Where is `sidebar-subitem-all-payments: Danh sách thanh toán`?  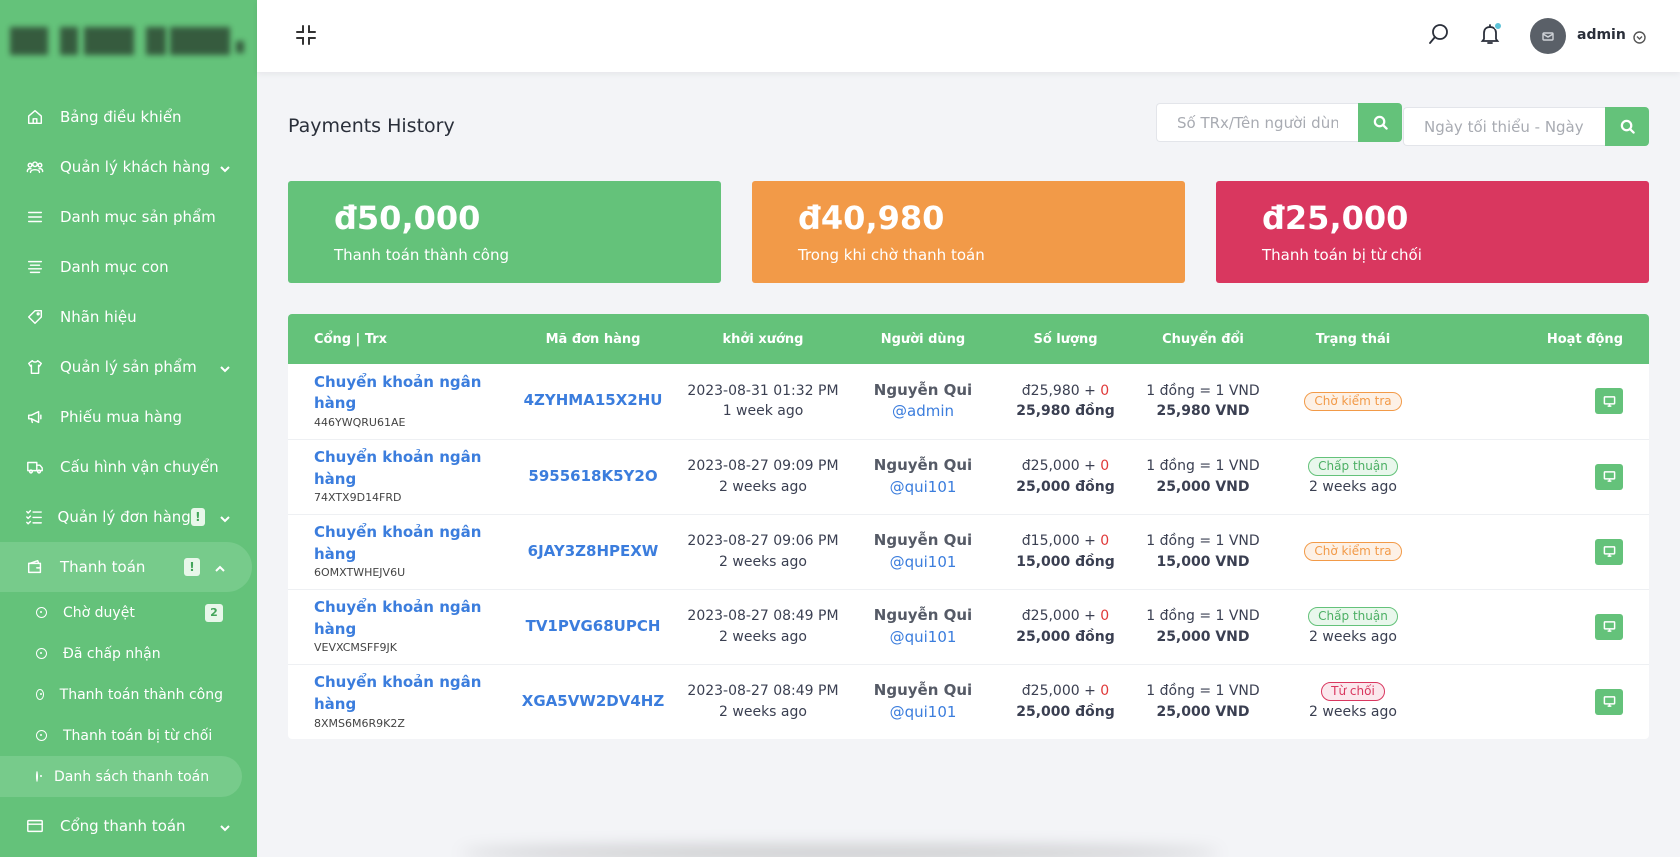 sidebar-subitem-all-payments: Danh sách thanh toán is located at coordinates (121, 776).